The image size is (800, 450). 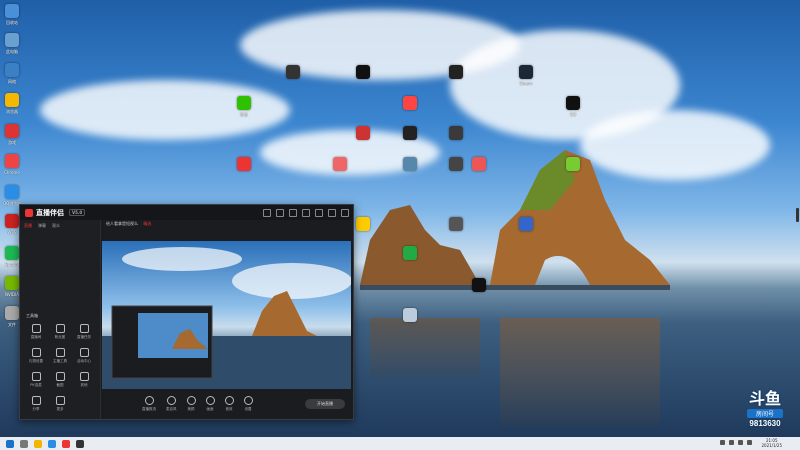 I want to click on streaming-app-taskbar-icon, so click(x=66, y=443).